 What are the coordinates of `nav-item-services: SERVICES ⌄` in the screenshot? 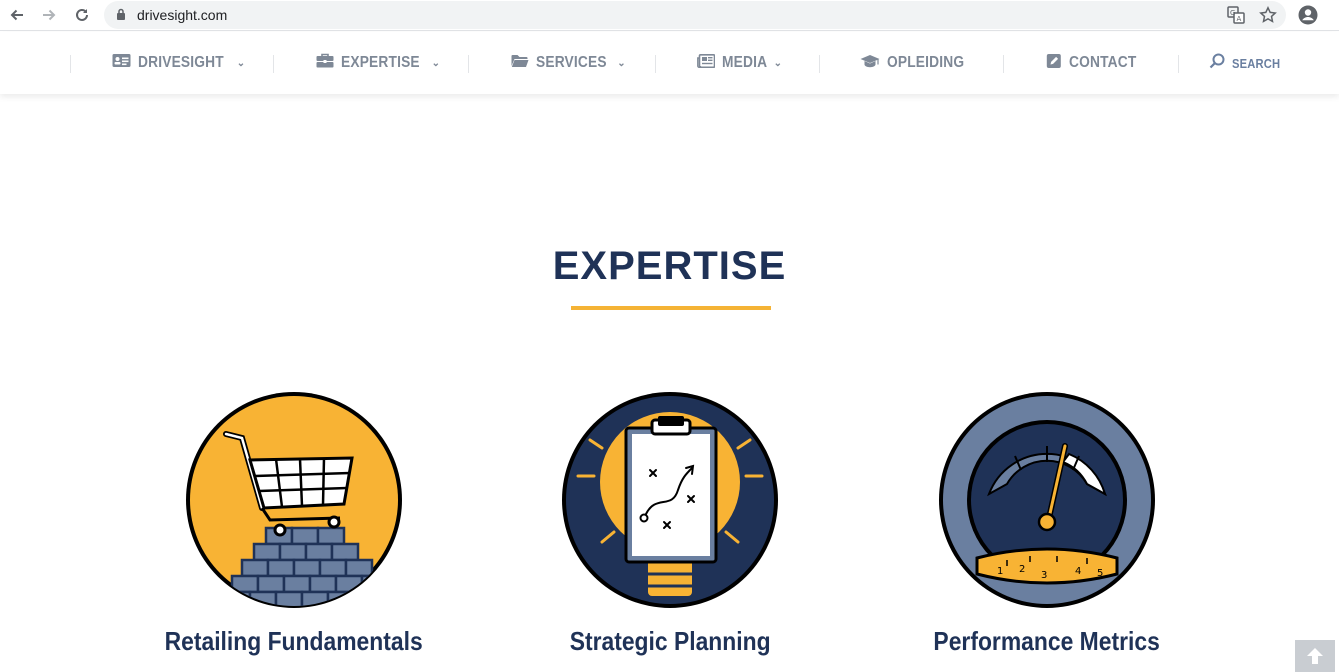 It's located at (568, 63).